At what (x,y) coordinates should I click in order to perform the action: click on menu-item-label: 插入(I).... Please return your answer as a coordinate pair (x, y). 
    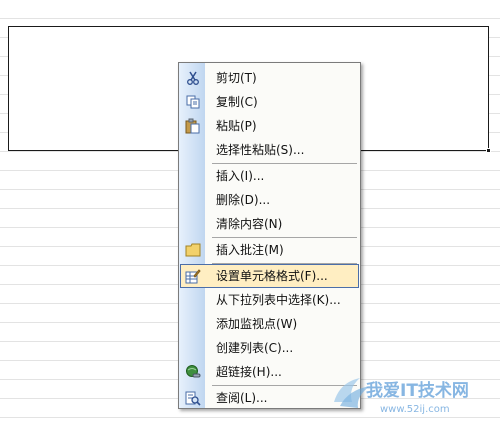
    Looking at the image, I should click on (240, 176).